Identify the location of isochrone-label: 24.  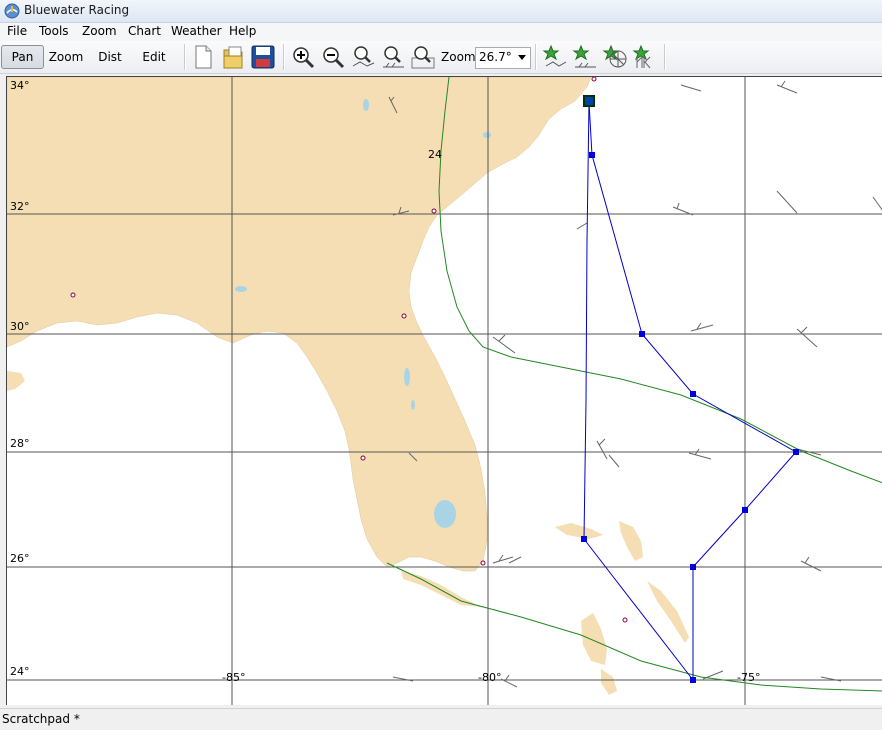
(435, 154).